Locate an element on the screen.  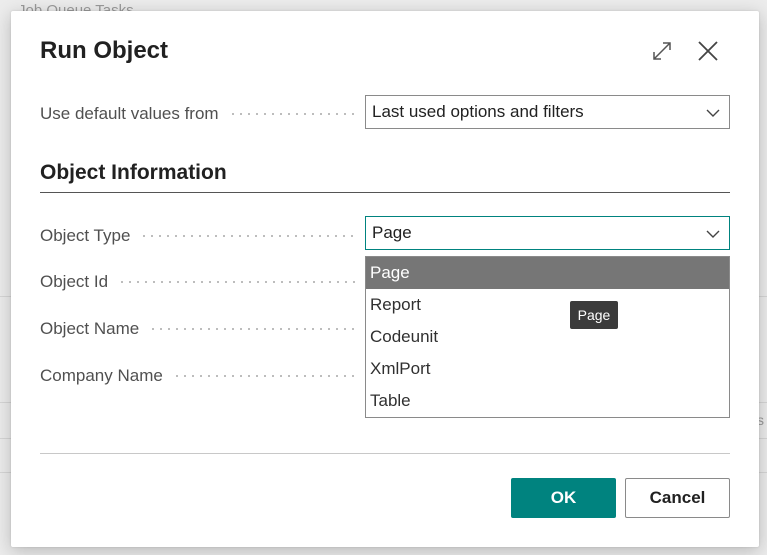
dialog-title: Run Object is located at coordinates (104, 50).